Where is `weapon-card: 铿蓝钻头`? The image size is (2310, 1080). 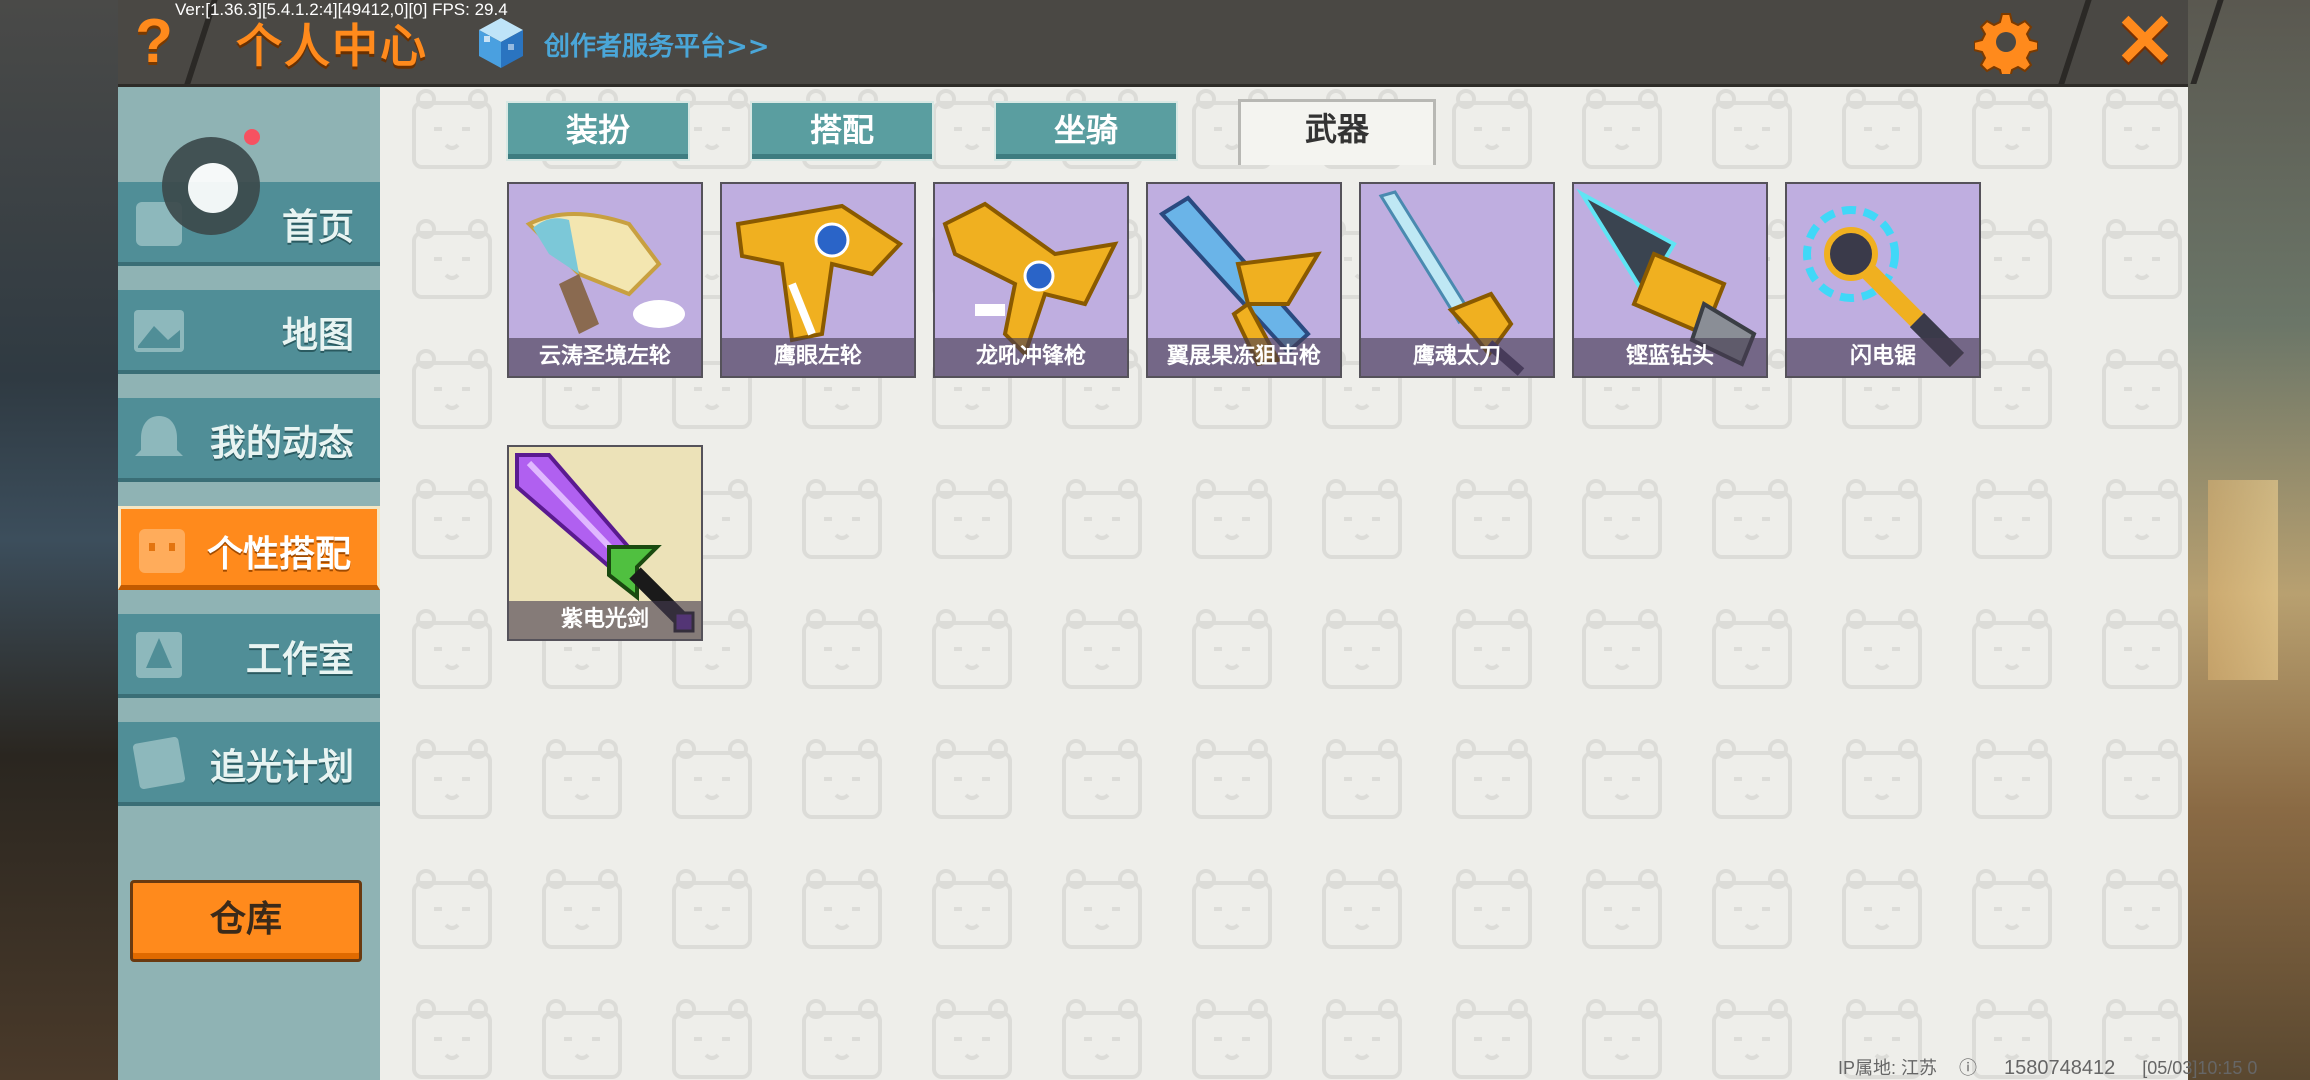 weapon-card: 铿蓝钻头 is located at coordinates (1670, 280).